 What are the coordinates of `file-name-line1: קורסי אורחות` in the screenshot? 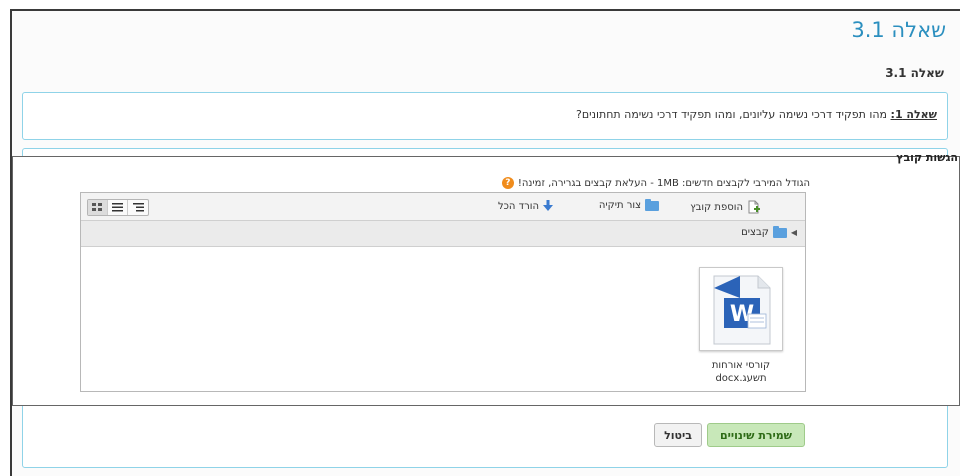 It's located at (741, 365).